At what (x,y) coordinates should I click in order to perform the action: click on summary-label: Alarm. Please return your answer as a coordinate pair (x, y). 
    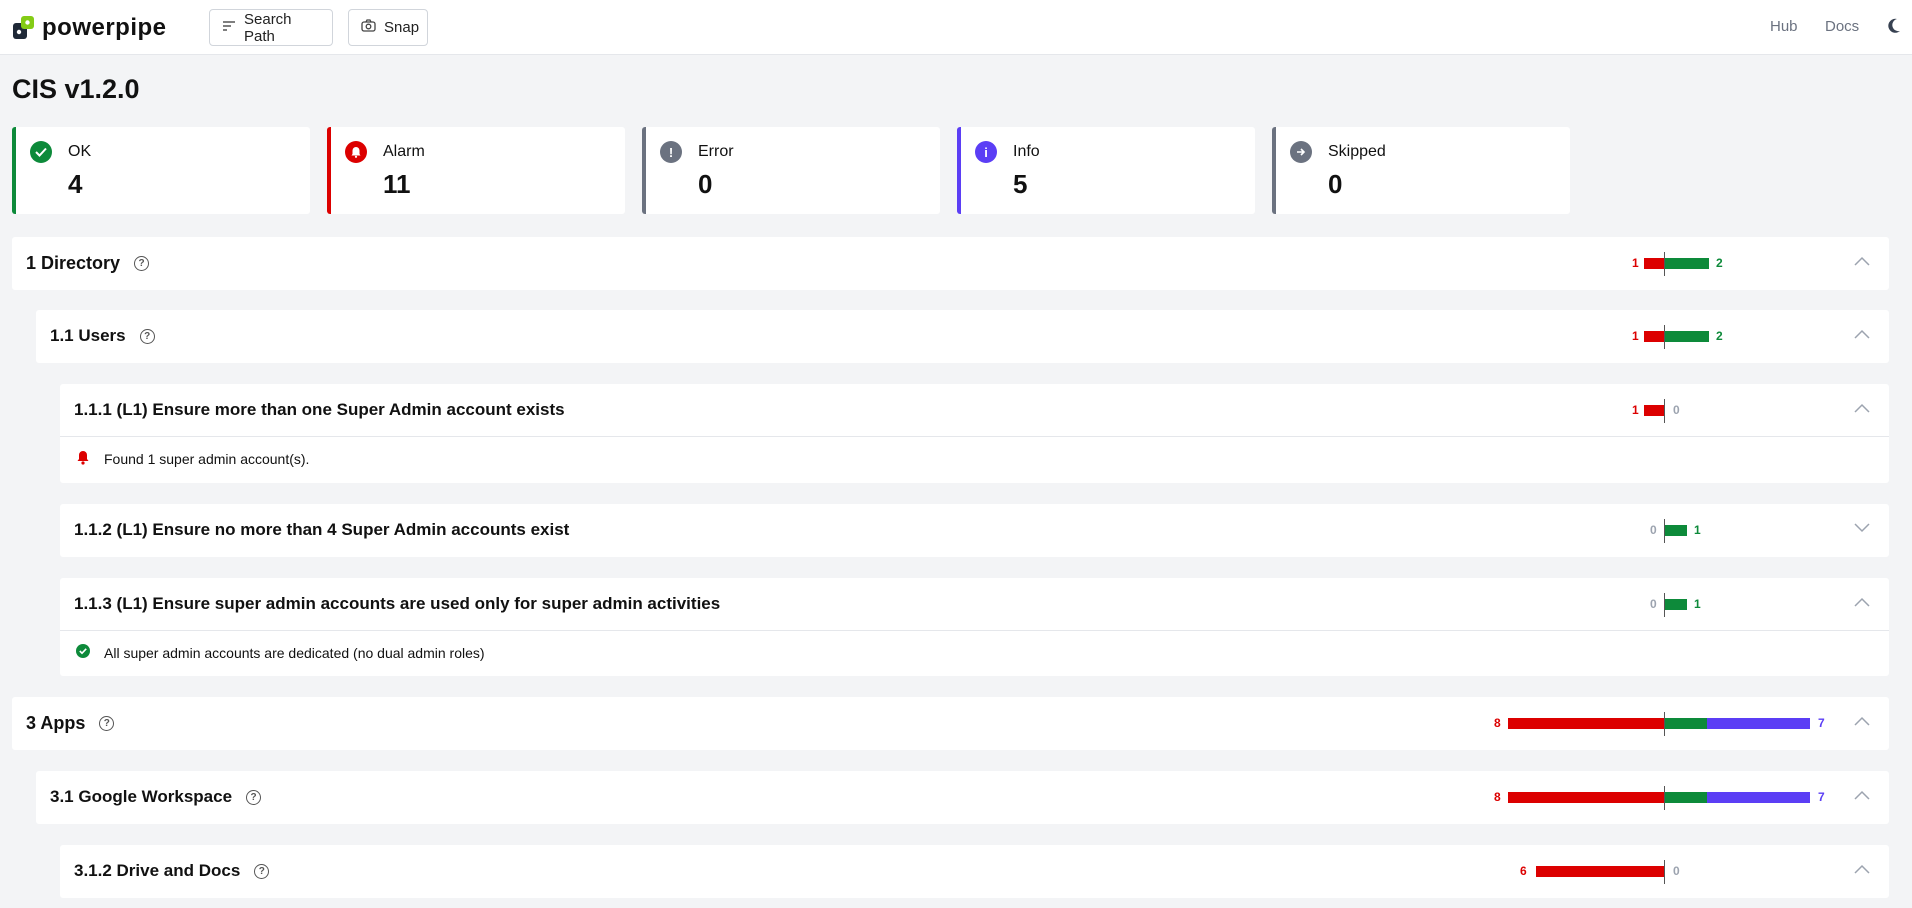
    Looking at the image, I should click on (404, 151).